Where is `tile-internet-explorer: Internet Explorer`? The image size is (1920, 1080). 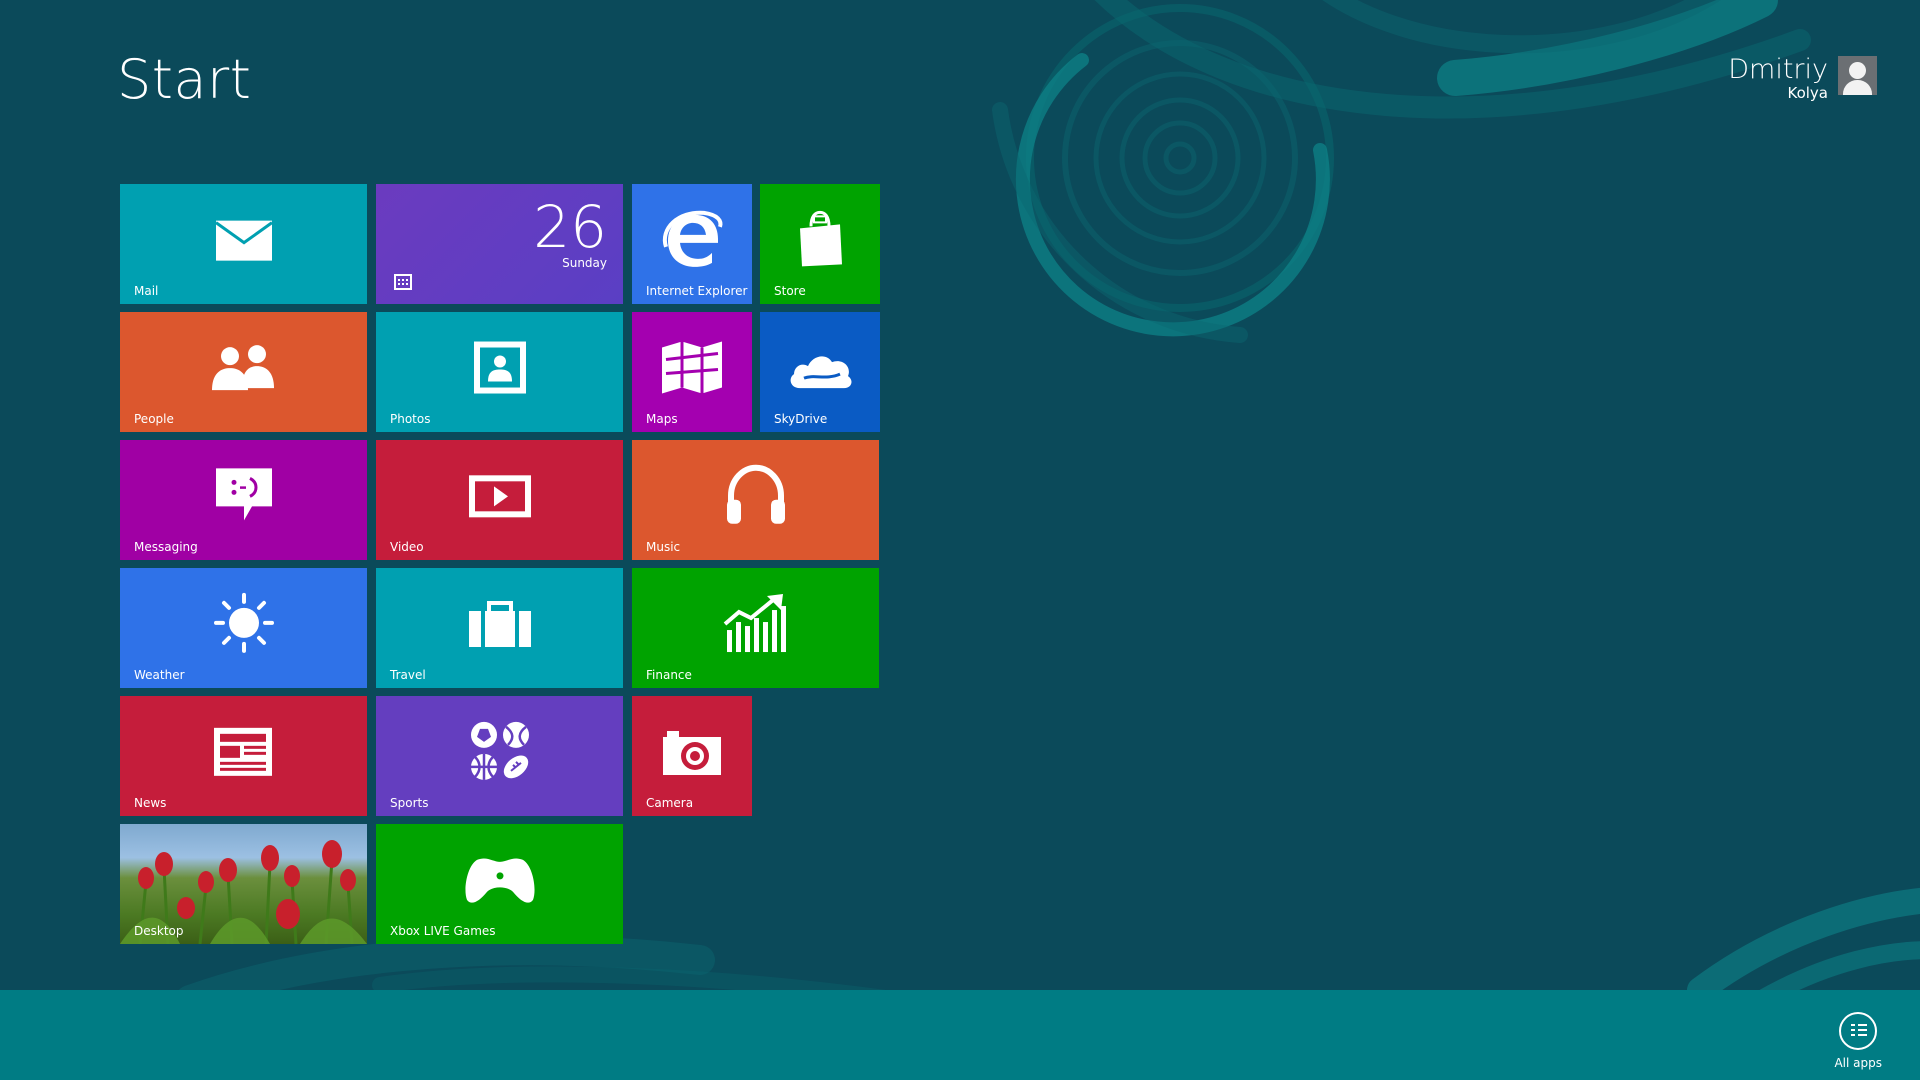 tile-internet-explorer: Internet Explorer is located at coordinates (692, 244).